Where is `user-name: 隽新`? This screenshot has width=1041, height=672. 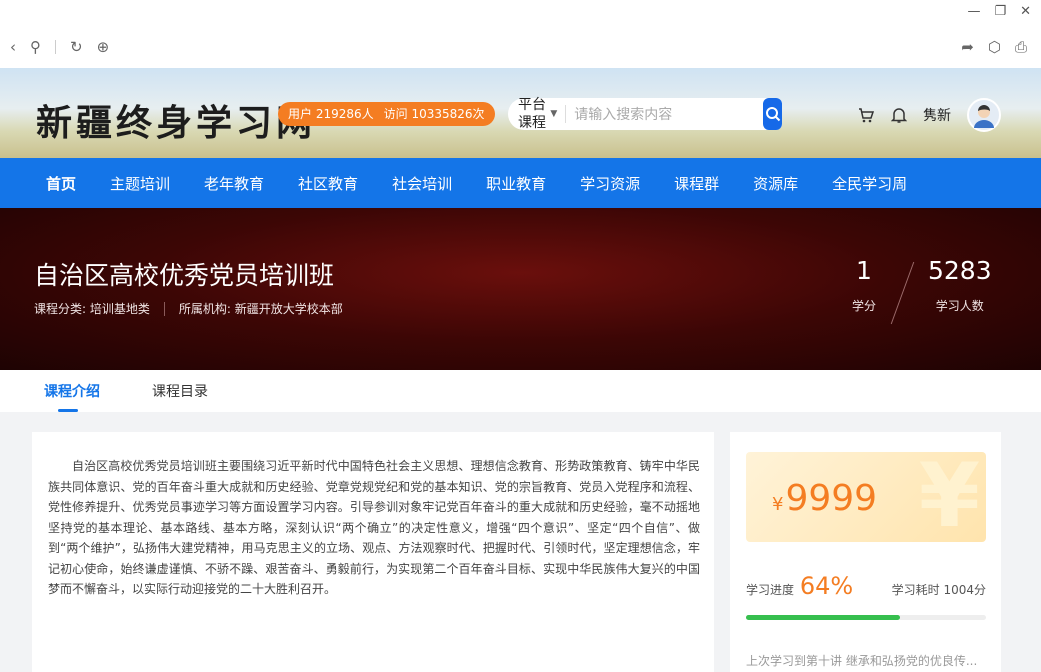 user-name: 隽新 is located at coordinates (937, 115).